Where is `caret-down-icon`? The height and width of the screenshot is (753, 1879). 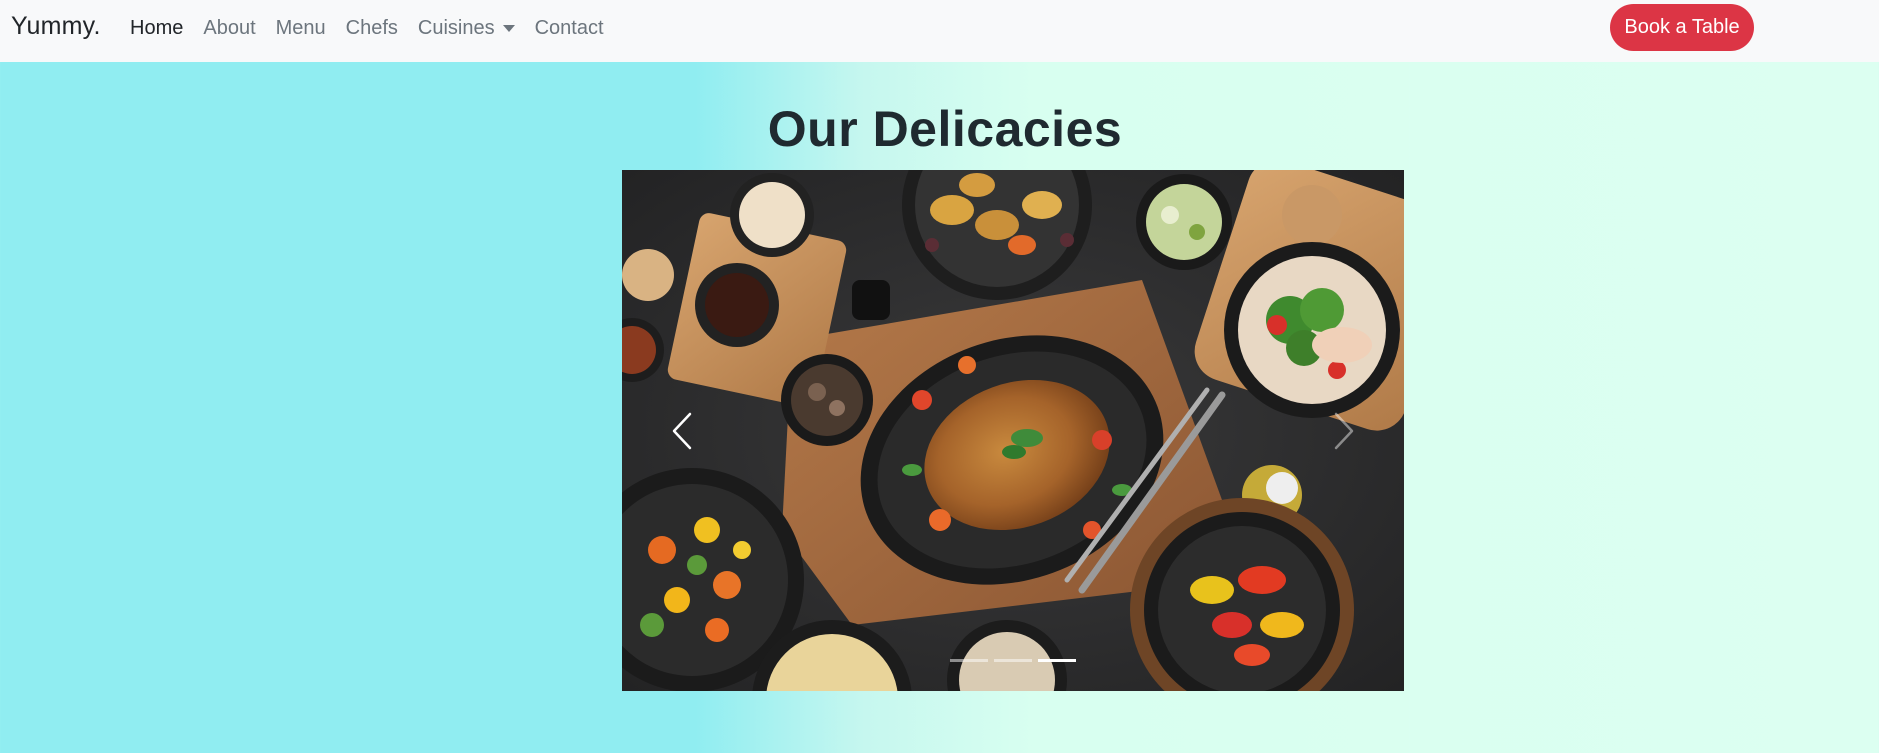
caret-down-icon is located at coordinates (508, 28).